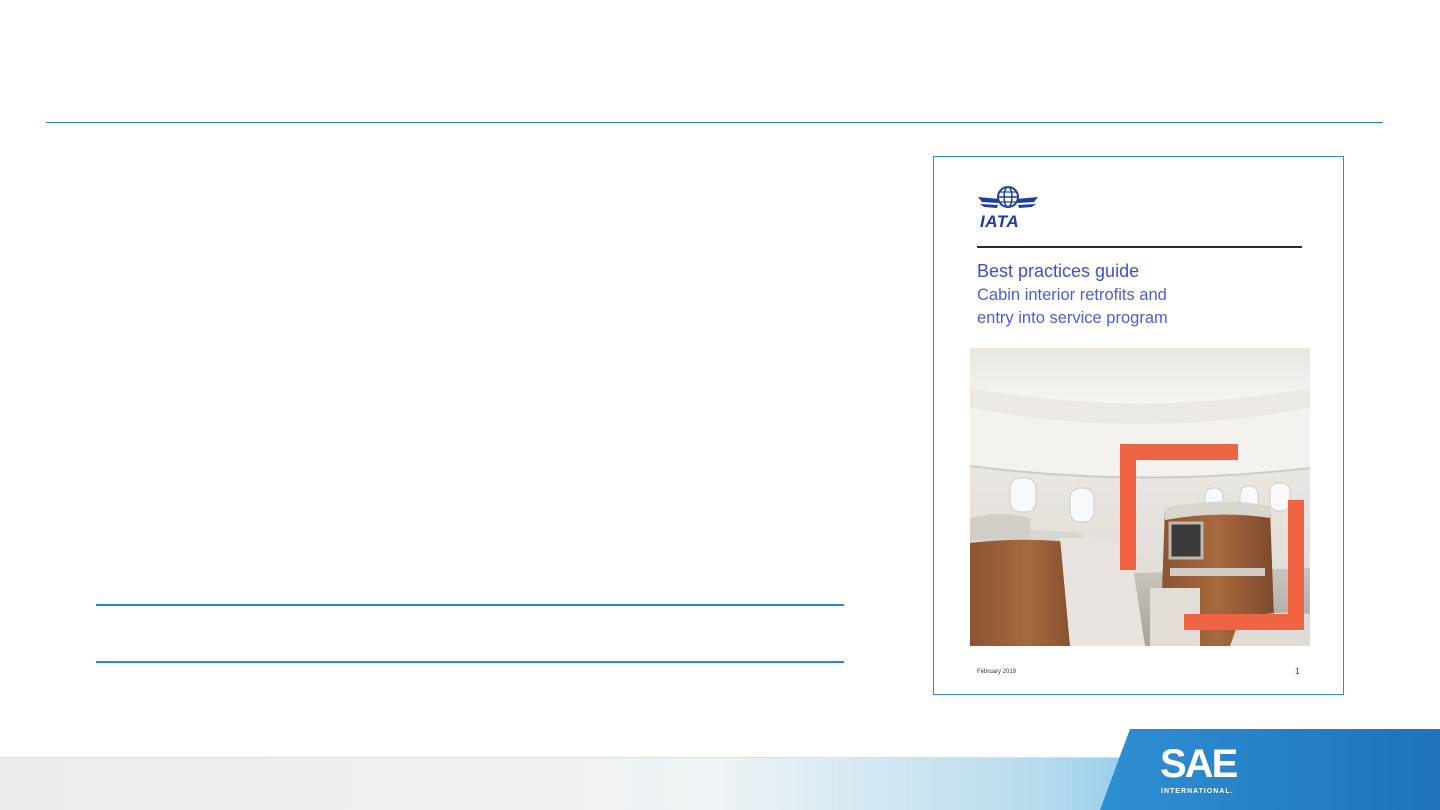 The height and width of the screenshot is (810, 1440). What do you see at coordinates (1199, 764) in the screenshot?
I see `sae-logo: SAE` at bounding box center [1199, 764].